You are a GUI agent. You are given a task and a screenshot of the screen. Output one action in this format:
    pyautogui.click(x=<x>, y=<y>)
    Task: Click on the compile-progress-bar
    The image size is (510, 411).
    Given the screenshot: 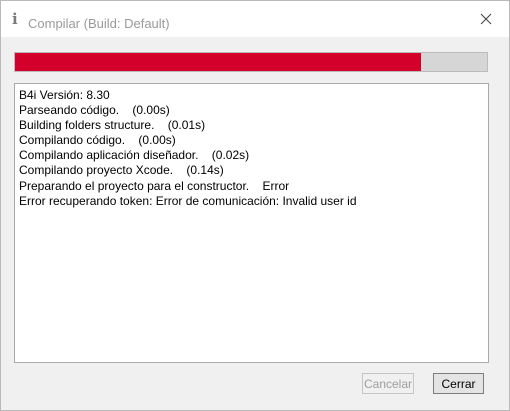 What is the action you would take?
    pyautogui.click(x=251, y=62)
    